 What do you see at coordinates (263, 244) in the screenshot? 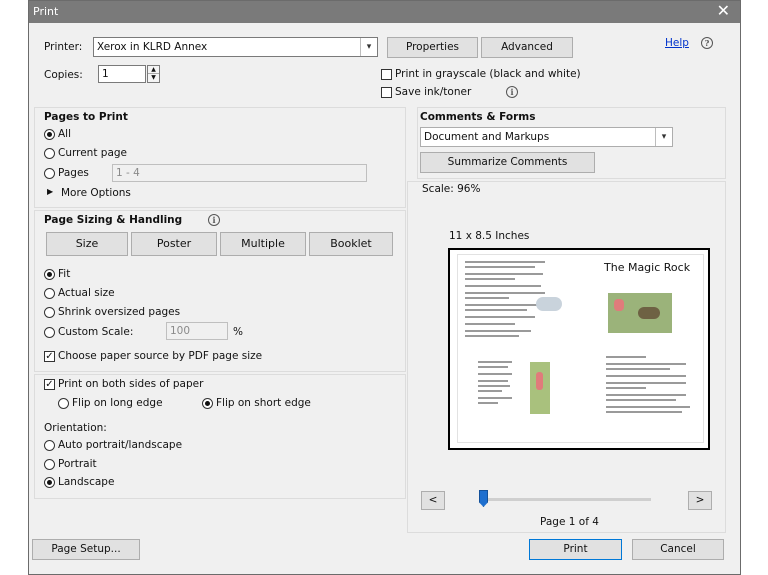
I see `multiple-tab: Multiple` at bounding box center [263, 244].